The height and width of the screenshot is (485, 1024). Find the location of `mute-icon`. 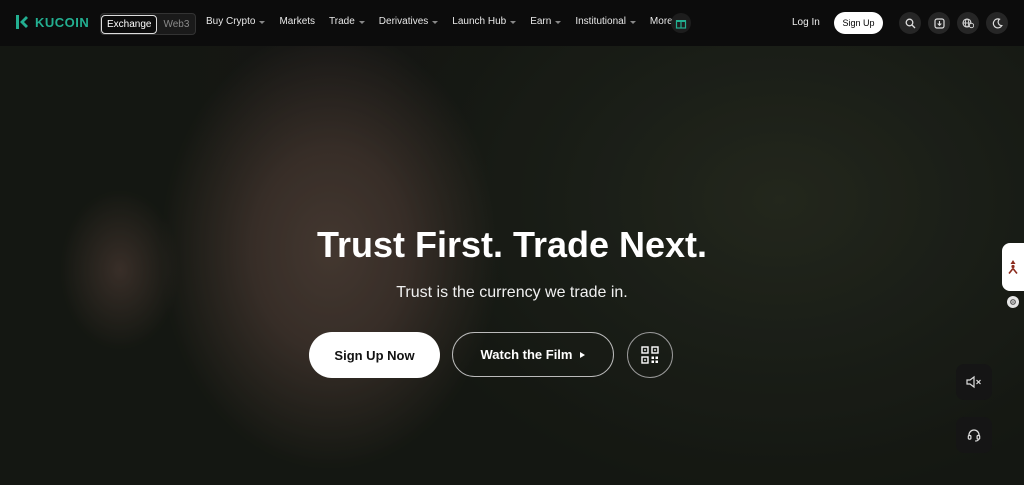

mute-icon is located at coordinates (973, 382).